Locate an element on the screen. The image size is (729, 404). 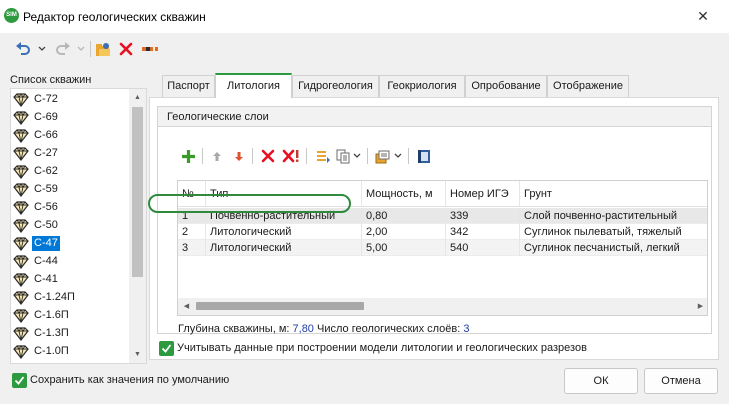
undo-button is located at coordinates (23, 49).